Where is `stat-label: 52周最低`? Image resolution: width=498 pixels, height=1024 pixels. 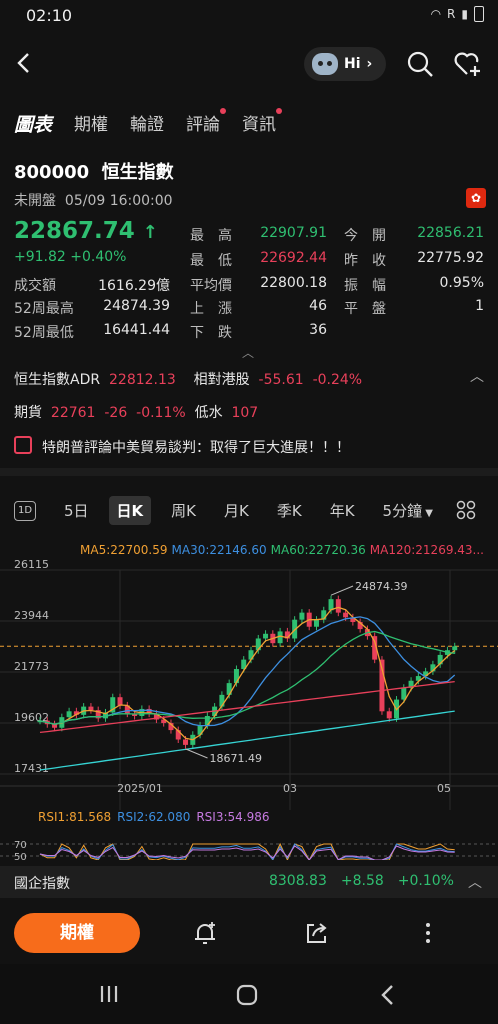 stat-label: 52周最低 is located at coordinates (44, 333).